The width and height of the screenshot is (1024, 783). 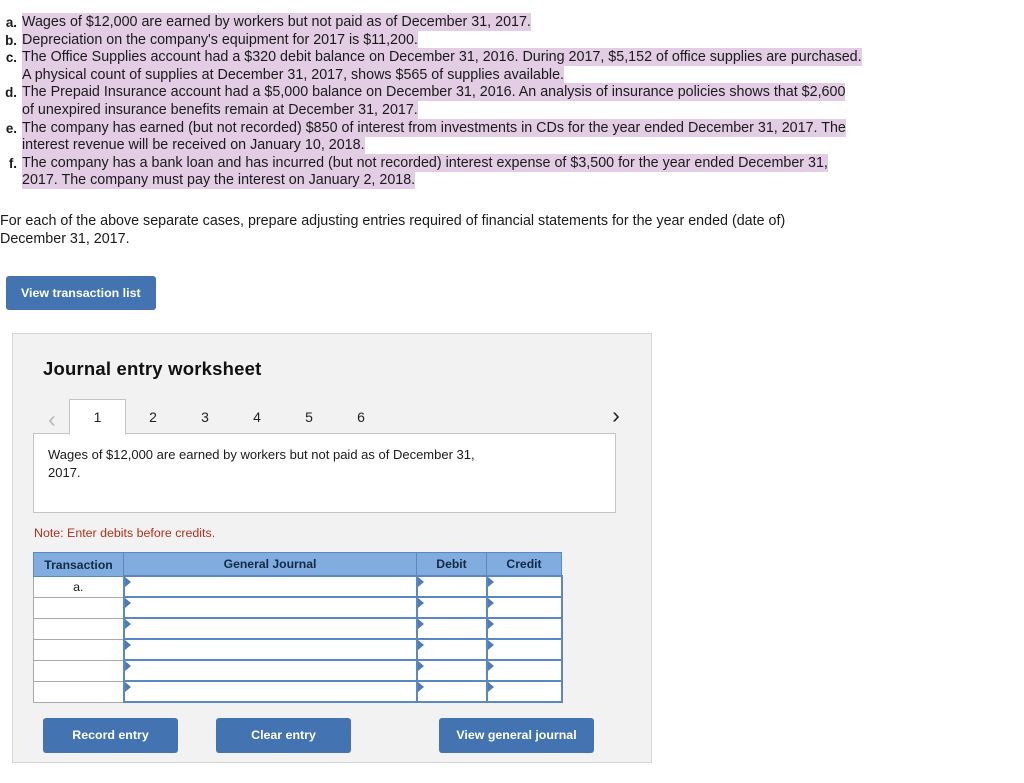 I want to click on worksheet-tab-1: 1, so click(x=97, y=417).